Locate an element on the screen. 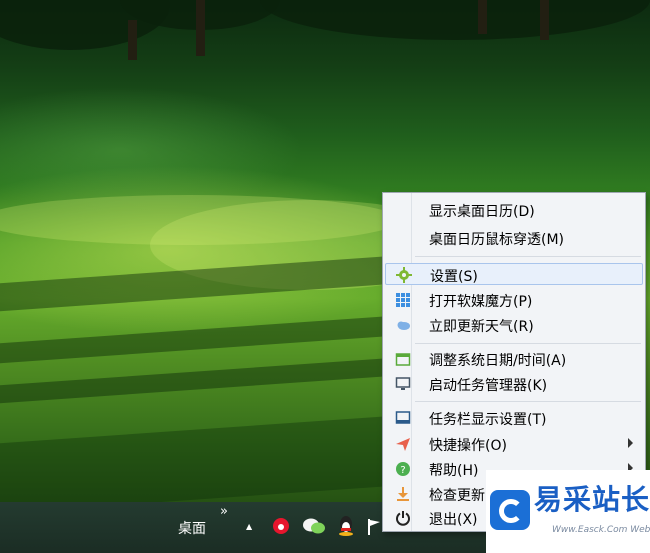 This screenshot has width=650, height=553. menu-item-taskbar-display-settings: 任务栏显示设置(T) is located at coordinates (514, 418).